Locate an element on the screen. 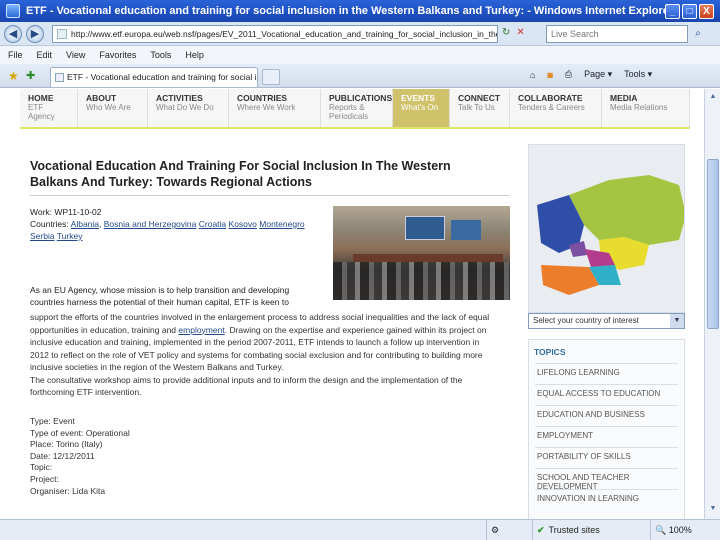 The height and width of the screenshot is (540, 720). nav-activities: ACTIVITIES What Do We Do is located at coordinates (188, 108).